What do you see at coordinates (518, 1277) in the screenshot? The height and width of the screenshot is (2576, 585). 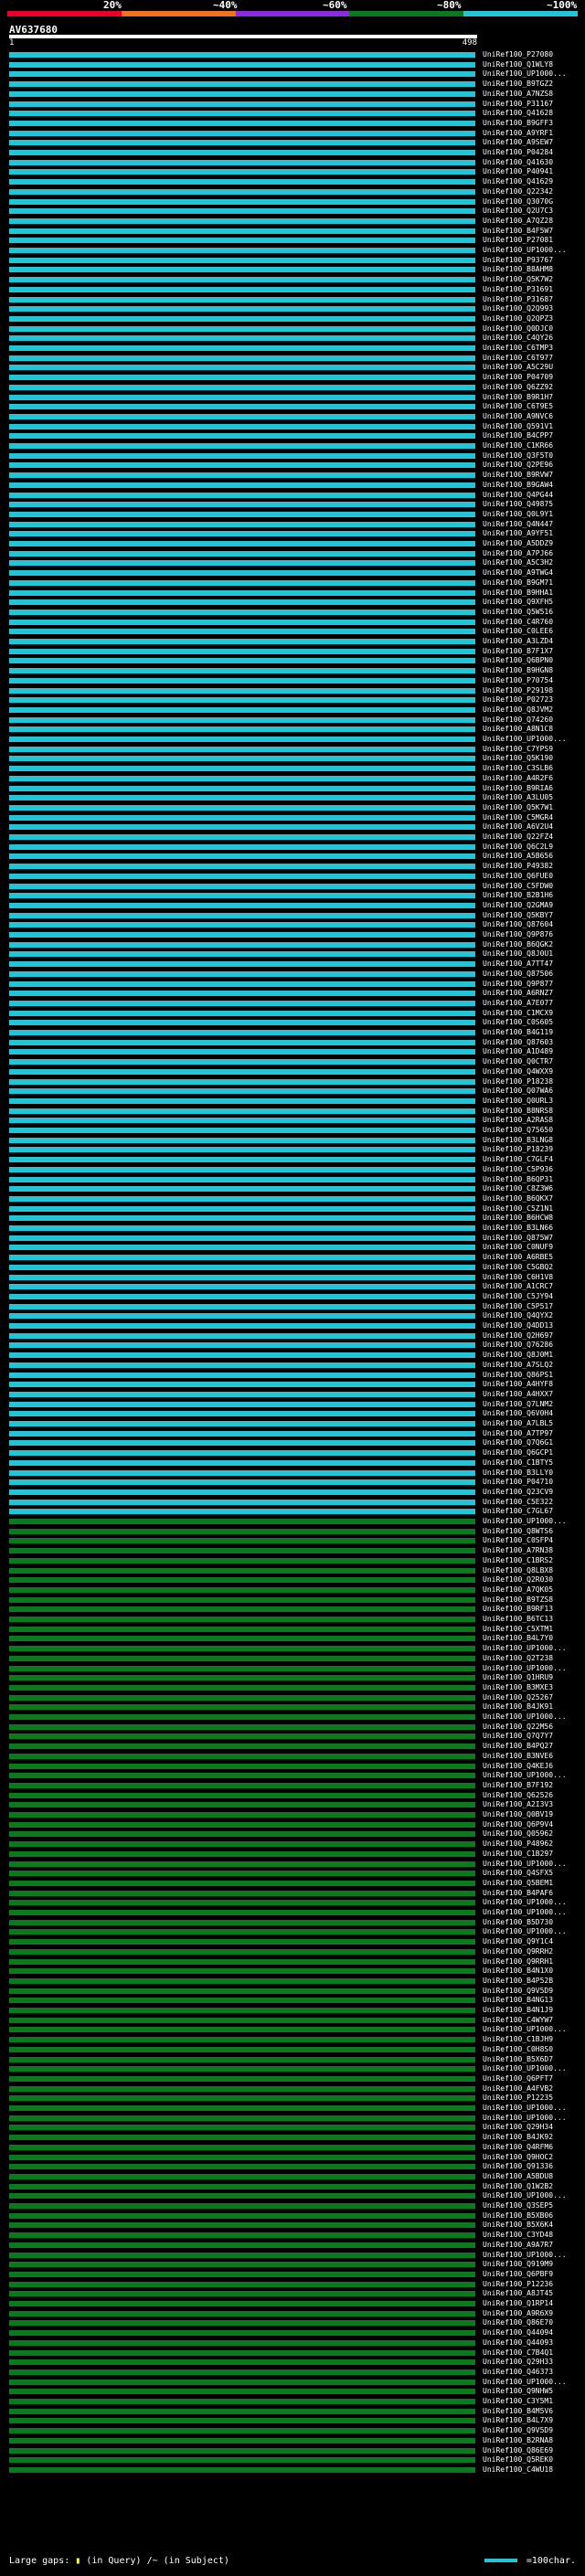 I see `hit-label: UniRef100_C6H1V8` at bounding box center [518, 1277].